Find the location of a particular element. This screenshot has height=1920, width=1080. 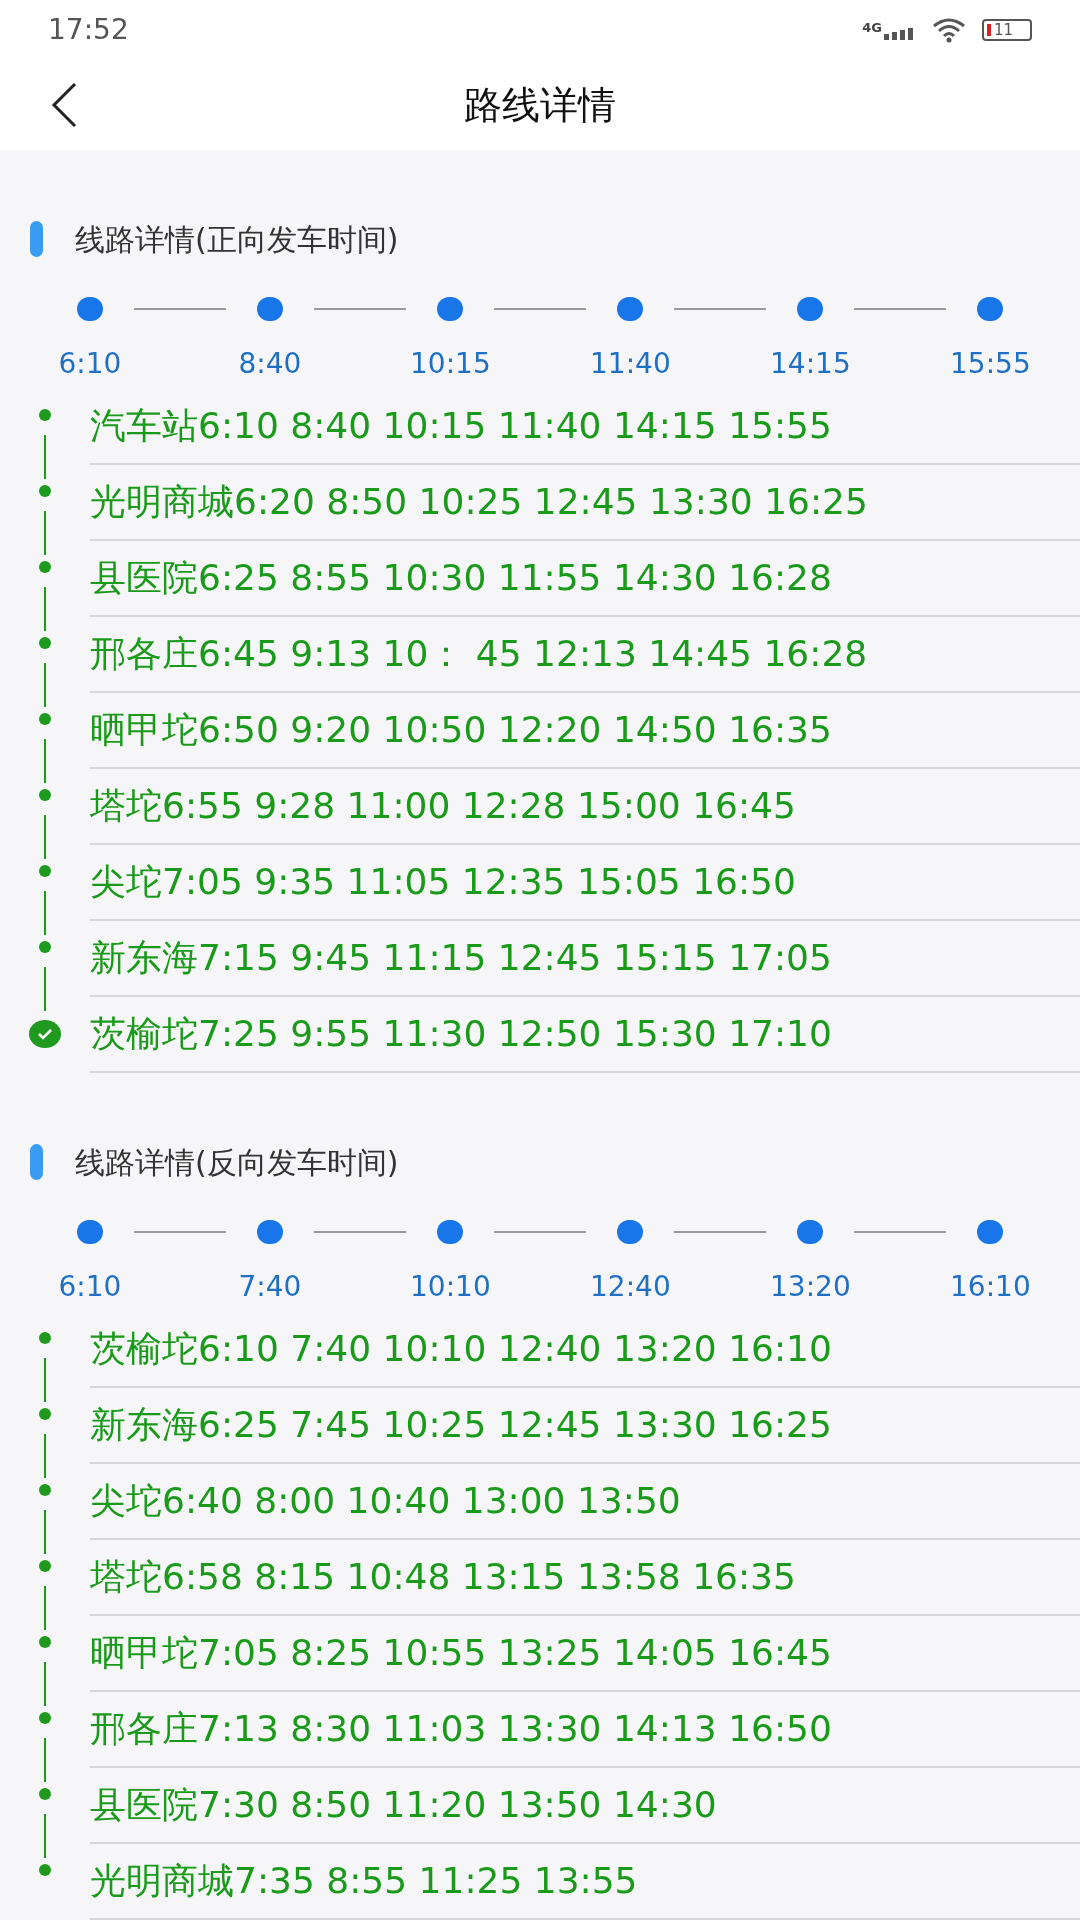

departure-time: 10:15 is located at coordinates (450, 364).